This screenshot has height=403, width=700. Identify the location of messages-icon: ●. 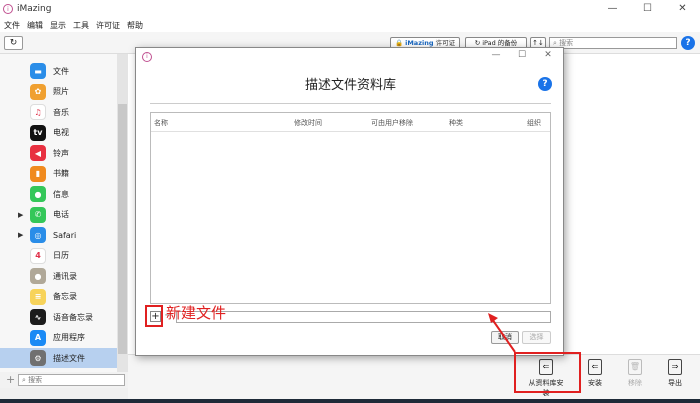
(38, 194).